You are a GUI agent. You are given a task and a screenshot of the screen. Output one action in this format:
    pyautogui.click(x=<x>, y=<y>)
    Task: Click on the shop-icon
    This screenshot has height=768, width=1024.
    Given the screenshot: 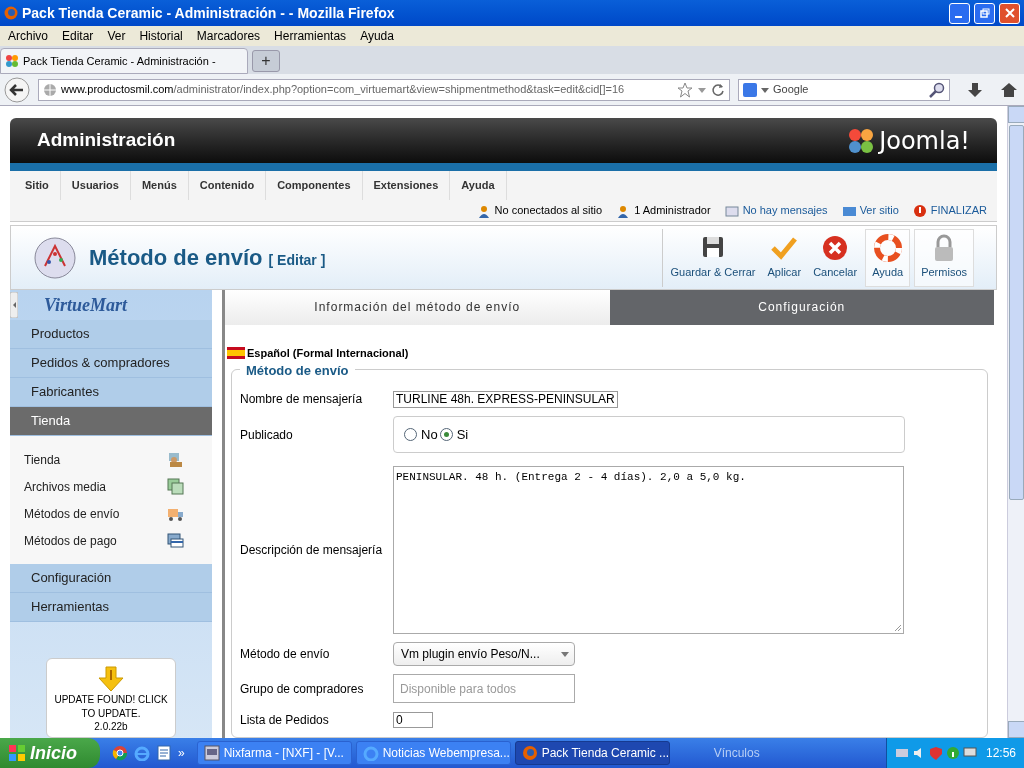 What is the action you would take?
    pyautogui.click(x=175, y=459)
    